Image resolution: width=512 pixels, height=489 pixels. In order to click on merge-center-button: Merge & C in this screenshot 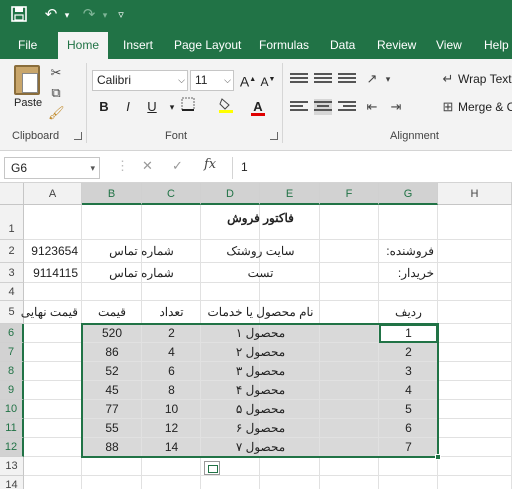, I will do `click(485, 107)`.